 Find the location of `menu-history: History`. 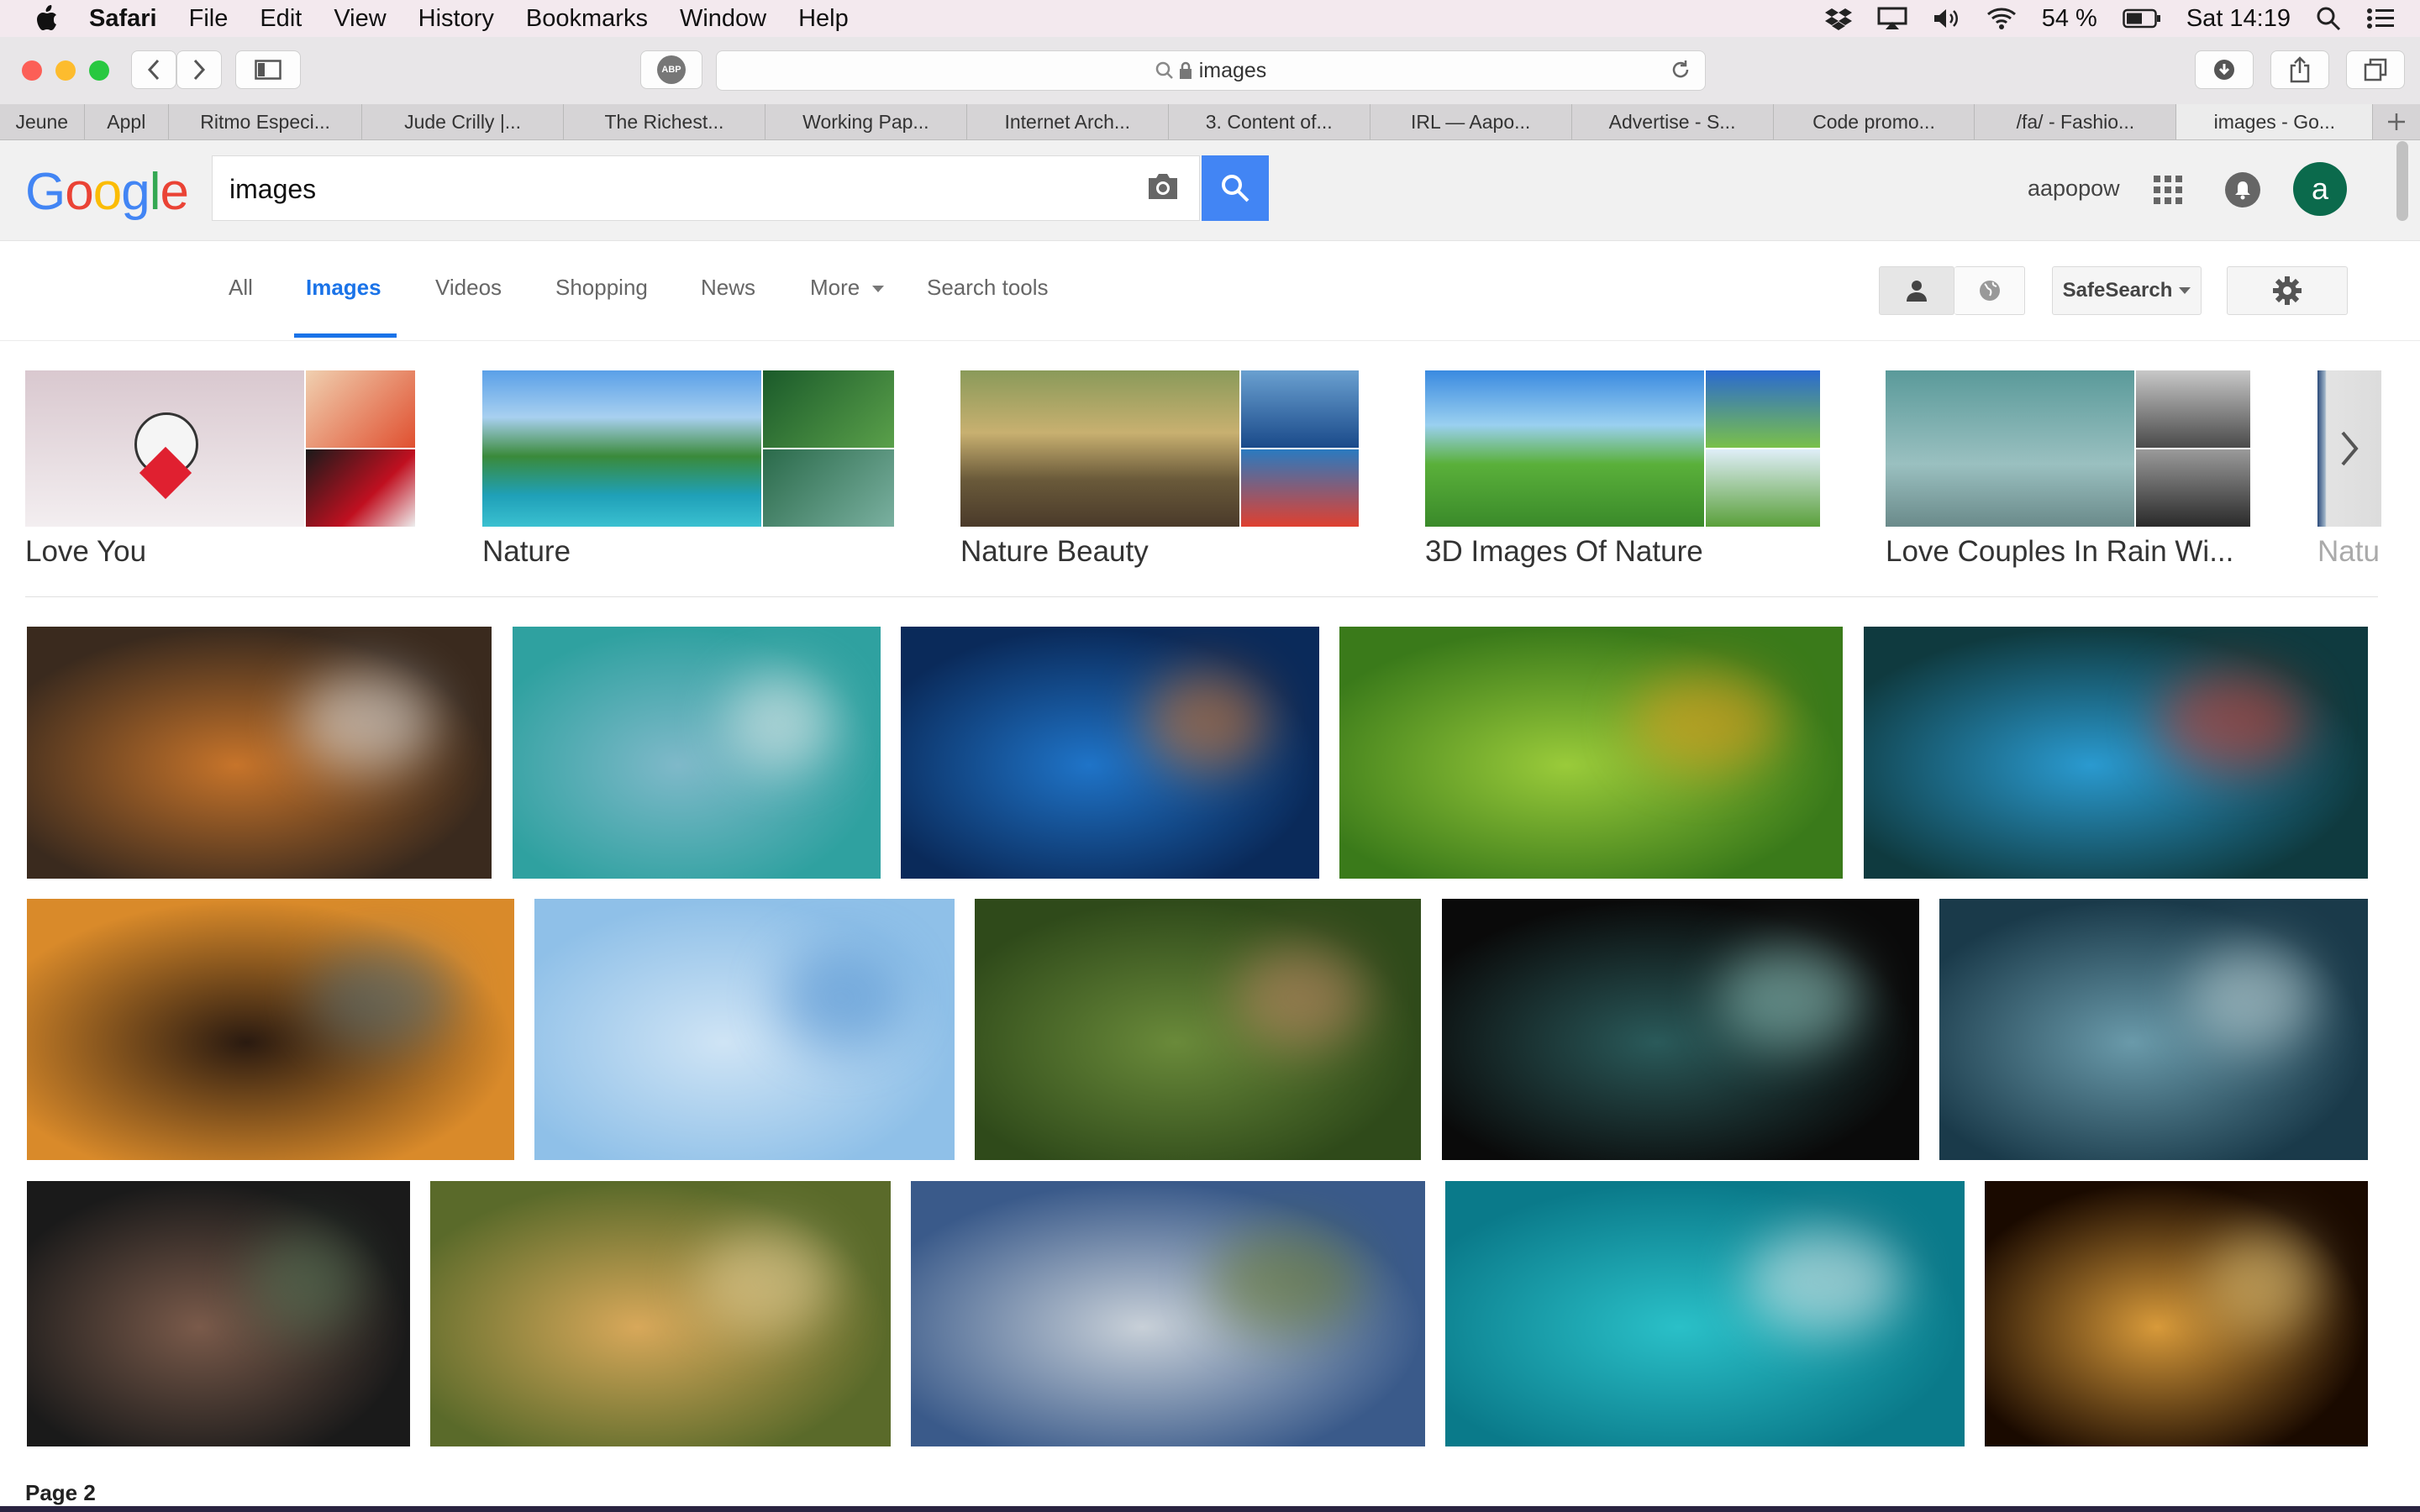

menu-history: History is located at coordinates (456, 19).